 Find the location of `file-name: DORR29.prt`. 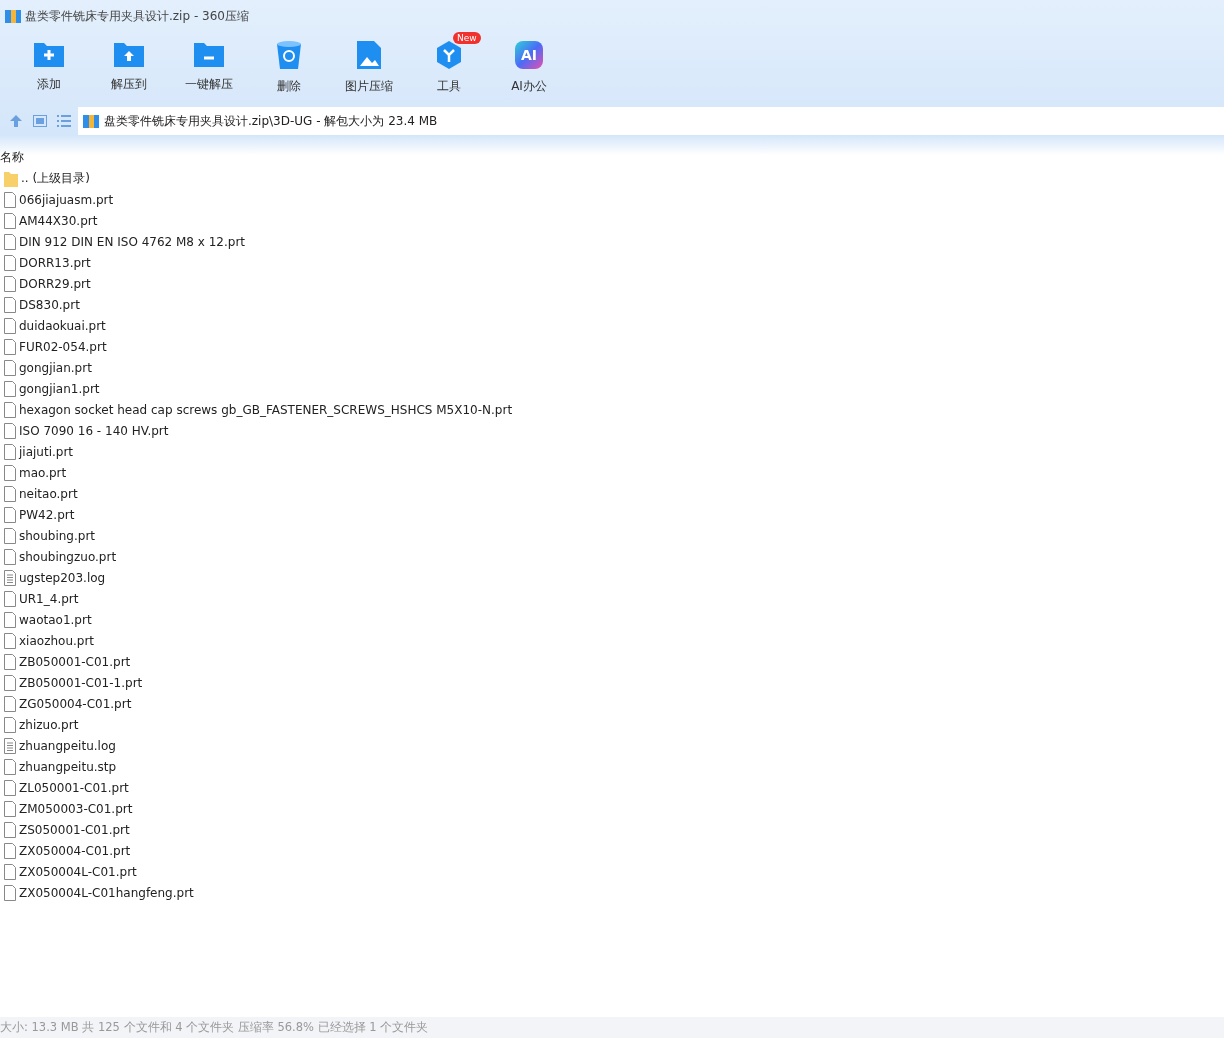

file-name: DORR29.prt is located at coordinates (55, 283).